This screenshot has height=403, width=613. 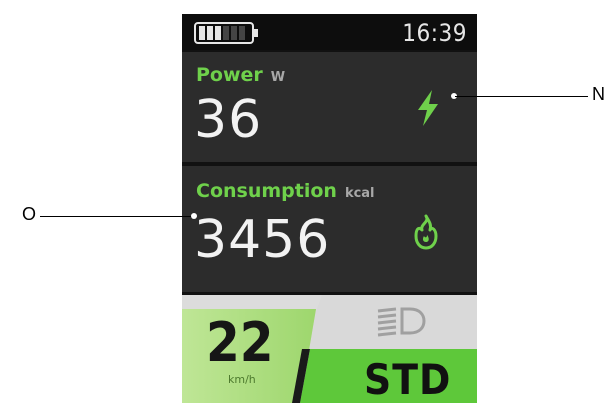 What do you see at coordinates (240, 342) in the screenshot?
I see `speed-value: 22` at bounding box center [240, 342].